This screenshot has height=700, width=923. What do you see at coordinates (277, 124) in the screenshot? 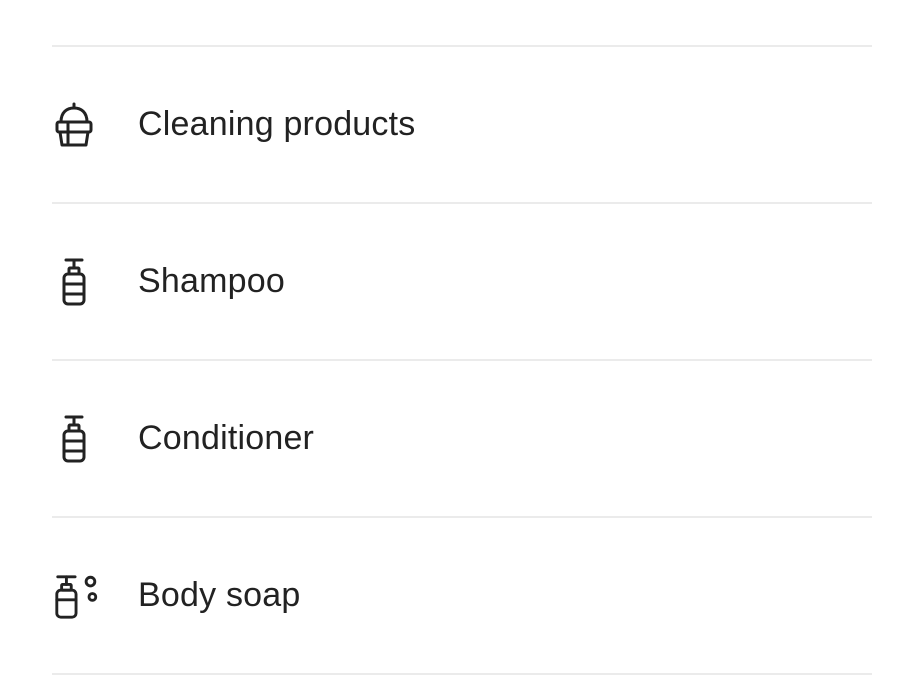
I see `item-label: Cleaning products` at bounding box center [277, 124].